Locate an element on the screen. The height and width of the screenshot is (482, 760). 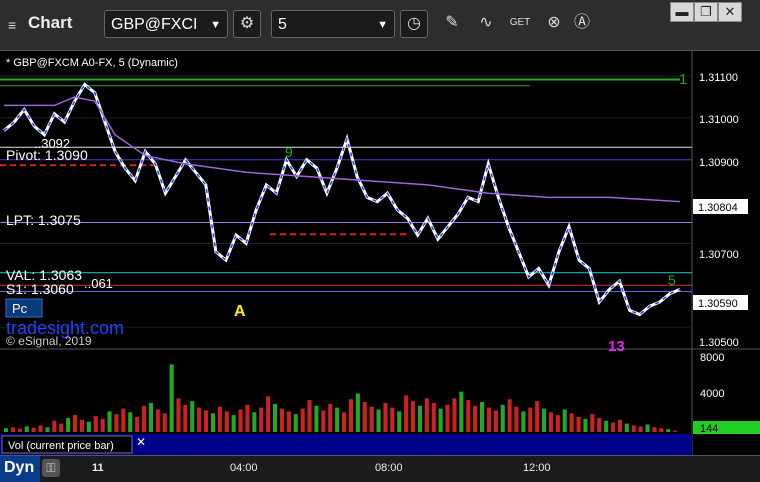
ma-price-label: 1.30804 is located at coordinates (718, 208).